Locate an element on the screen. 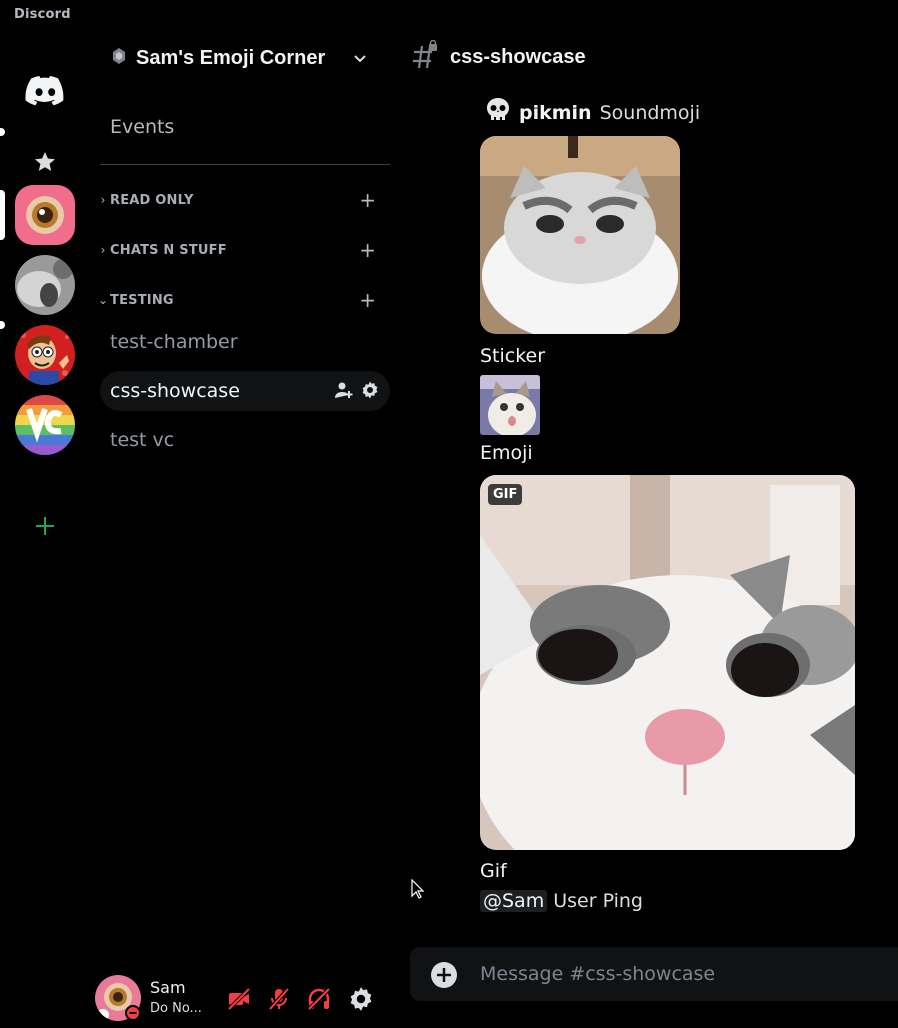 The image size is (898, 1028). emoji-label: Emoji is located at coordinates (506, 453).